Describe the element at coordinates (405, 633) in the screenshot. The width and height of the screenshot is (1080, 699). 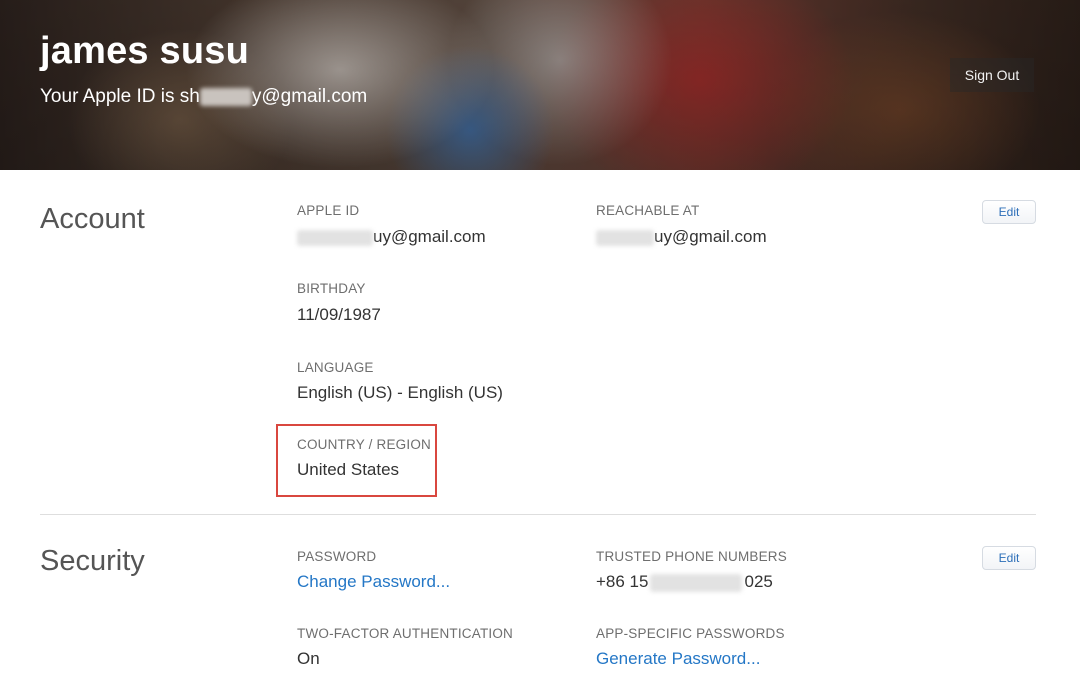
I see `two-factor-label: TWO-FACTOR AUTHENTICATION` at that location.